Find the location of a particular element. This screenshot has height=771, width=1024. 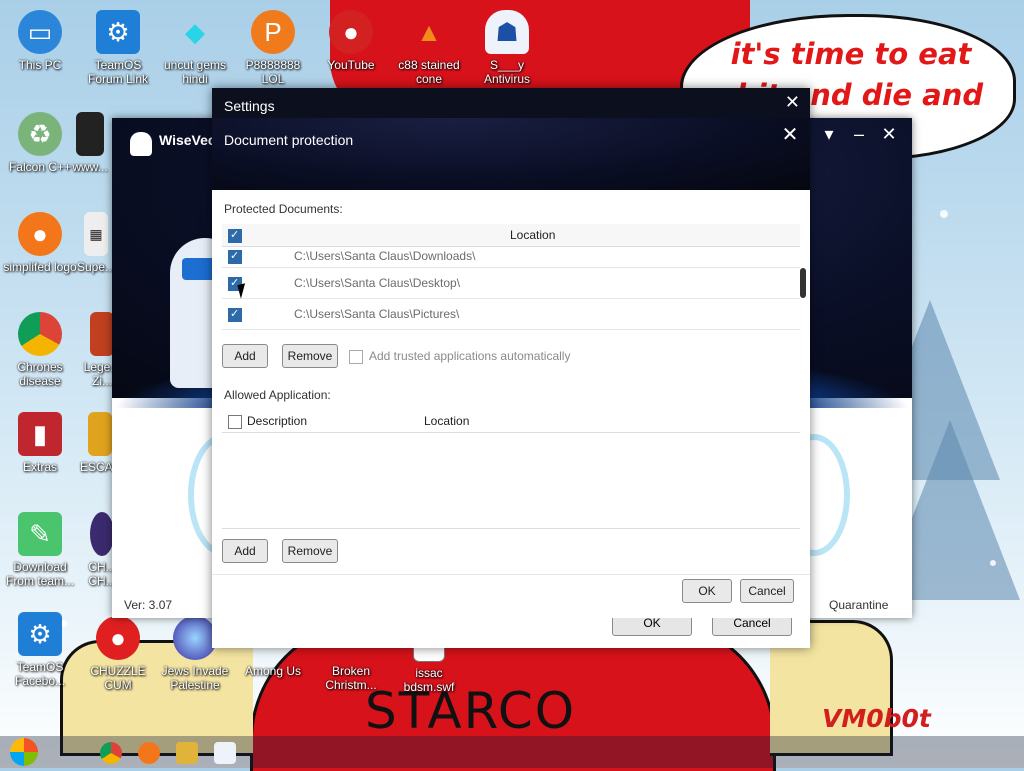

desktop-icon-c88-cone: ▲ c88 stained cone is located at coordinates (429, 48).